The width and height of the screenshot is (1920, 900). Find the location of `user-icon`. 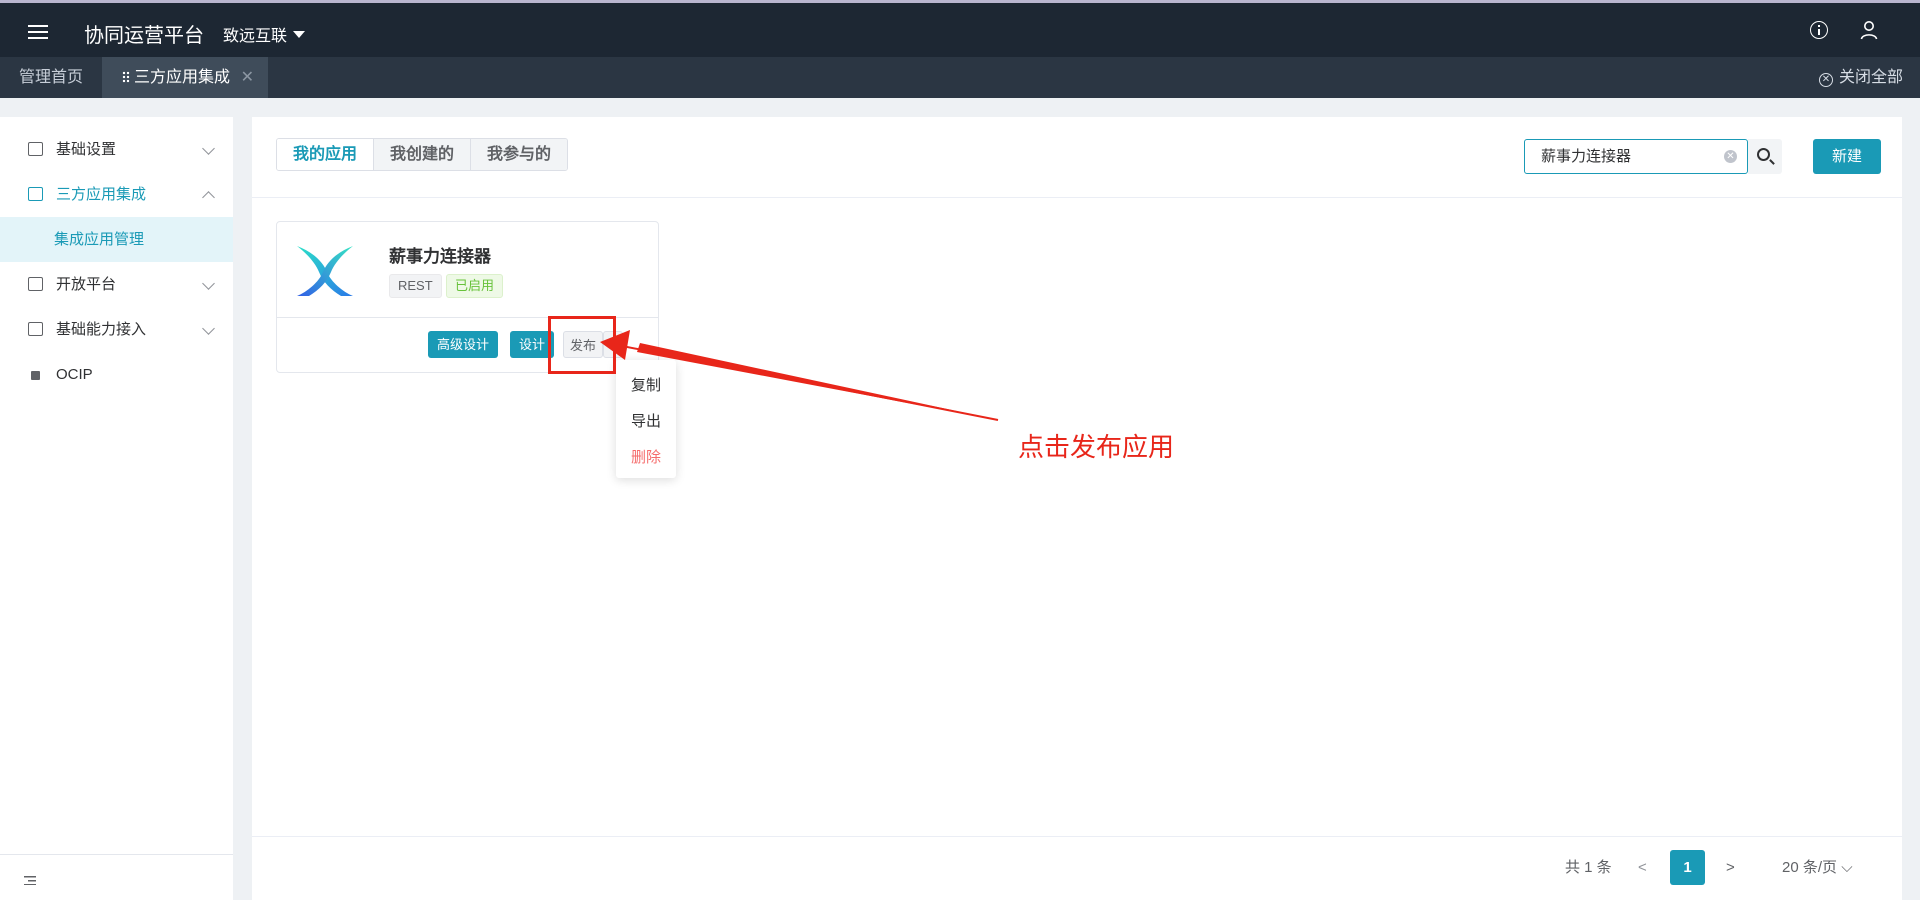

user-icon is located at coordinates (1869, 30).